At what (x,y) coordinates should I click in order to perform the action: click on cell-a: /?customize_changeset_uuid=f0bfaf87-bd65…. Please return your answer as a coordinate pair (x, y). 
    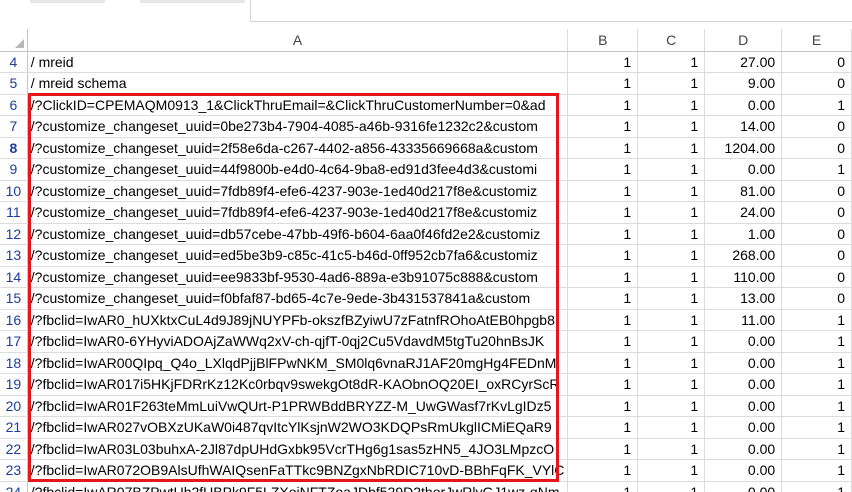
    Looking at the image, I should click on (298, 298).